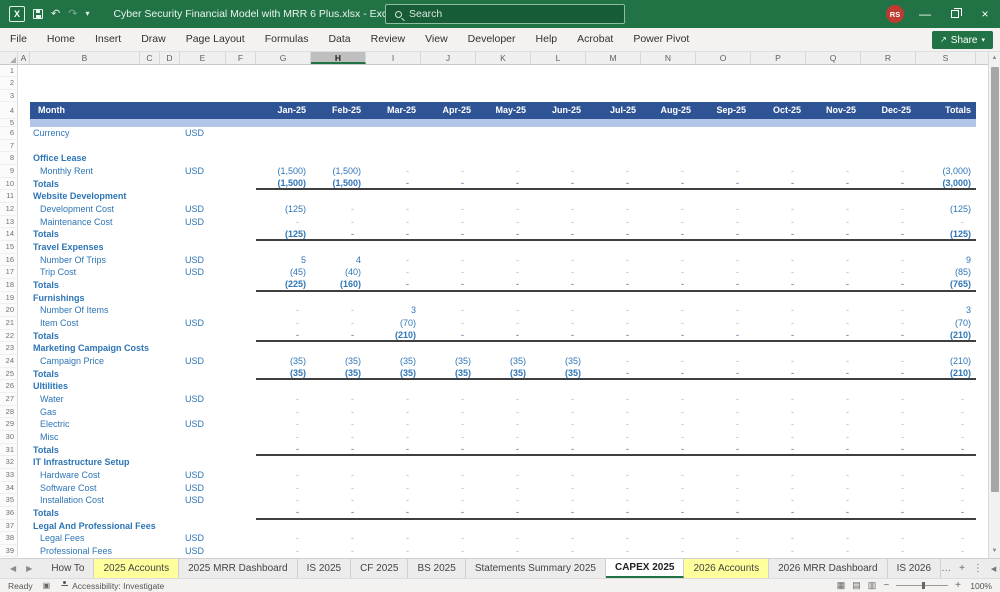  I want to click on row-label-totals: Totals, so click(105, 184).